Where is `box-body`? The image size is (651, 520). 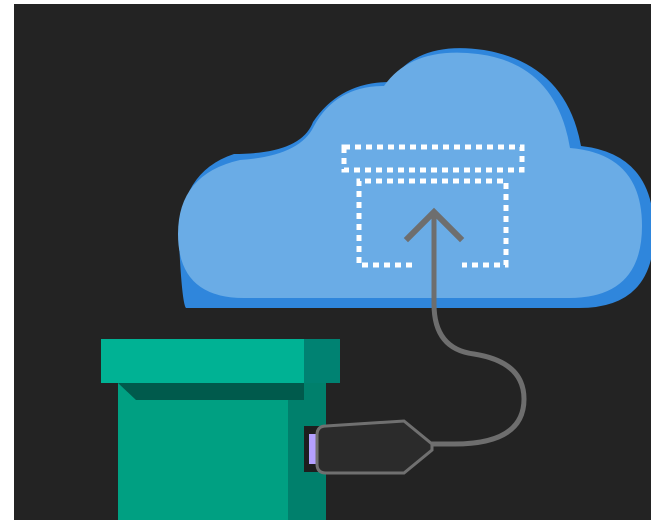 box-body is located at coordinates (211, 451).